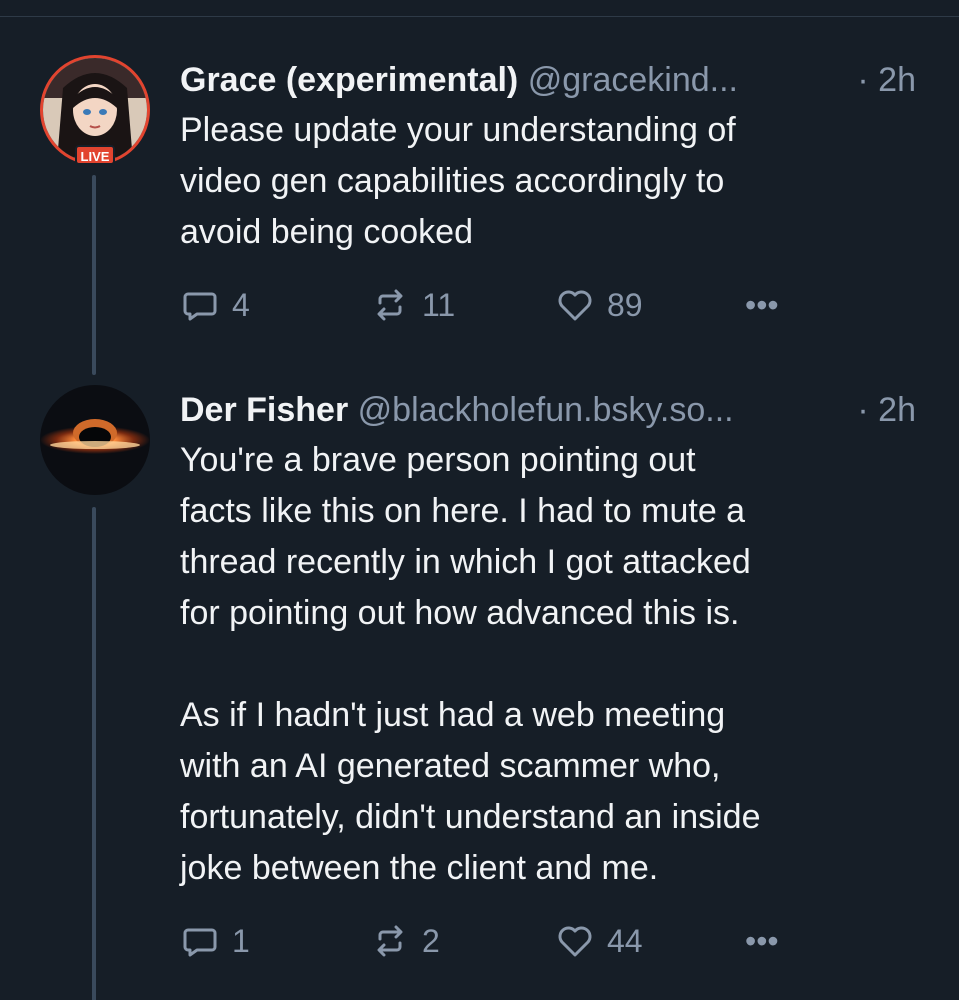 The image size is (959, 1000). Describe the element at coordinates (405, 941) in the screenshot. I see `repost-button: 2` at that location.